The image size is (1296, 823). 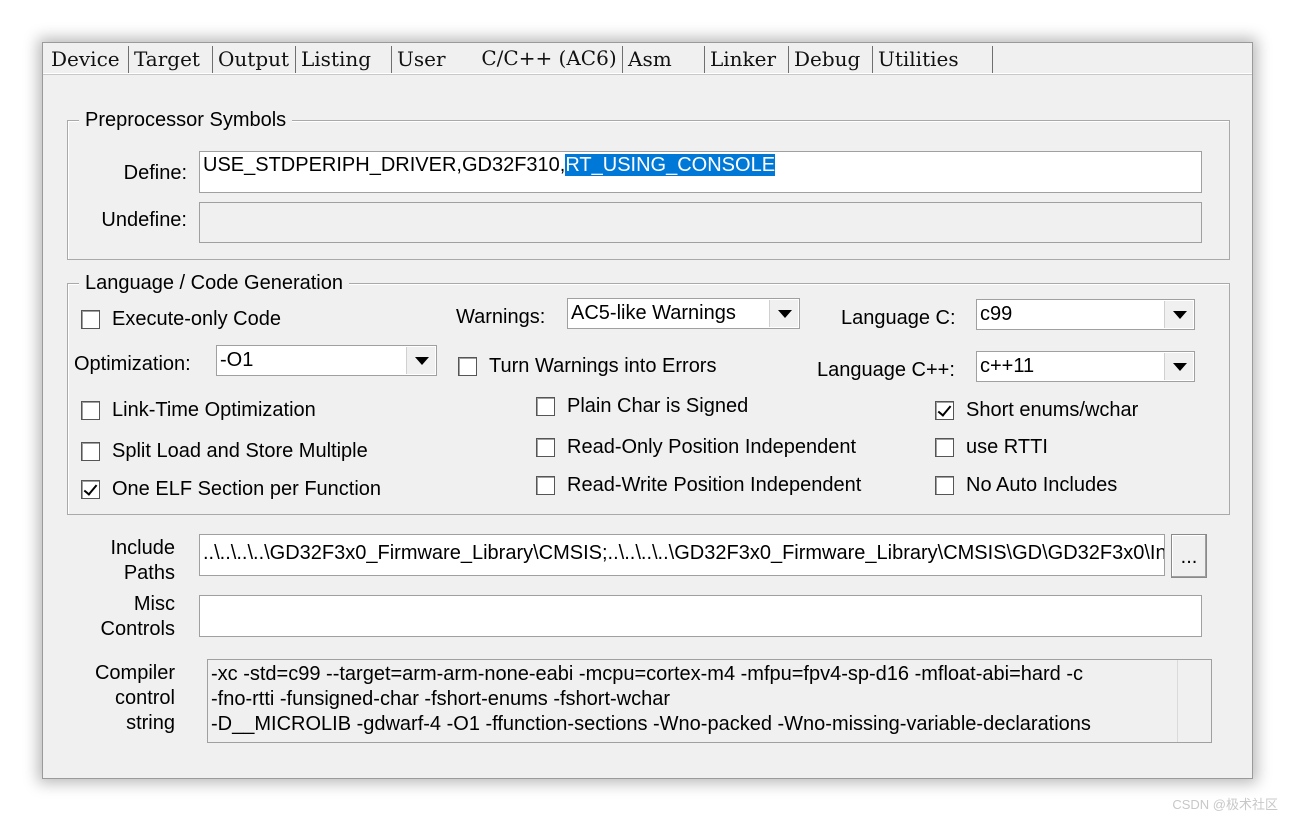 I want to click on undefine-label: Undefine:, so click(x=144, y=220).